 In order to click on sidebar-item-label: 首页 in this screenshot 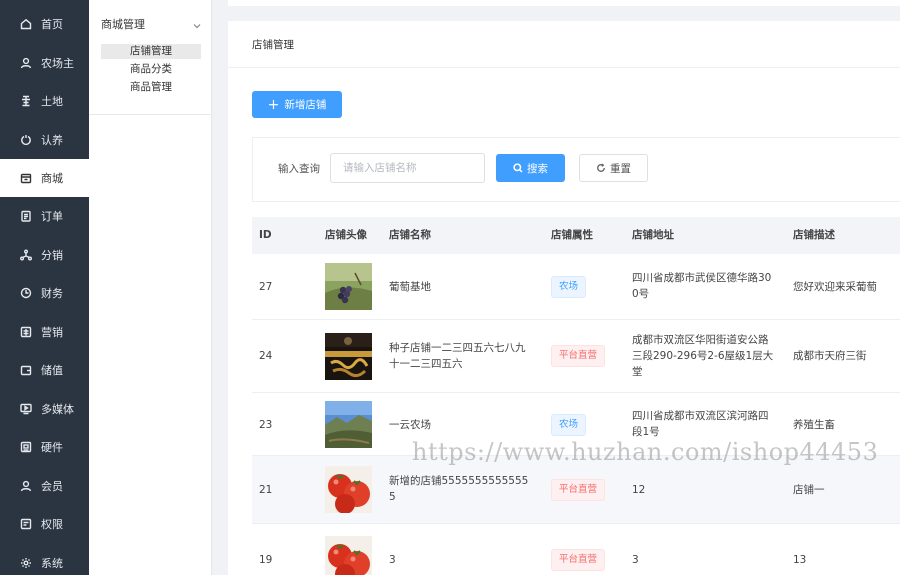, I will do `click(52, 24)`.